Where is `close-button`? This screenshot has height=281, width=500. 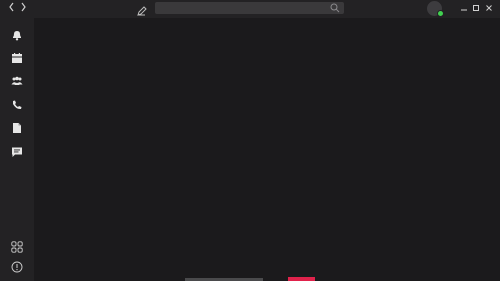
close-button is located at coordinates (489, 8).